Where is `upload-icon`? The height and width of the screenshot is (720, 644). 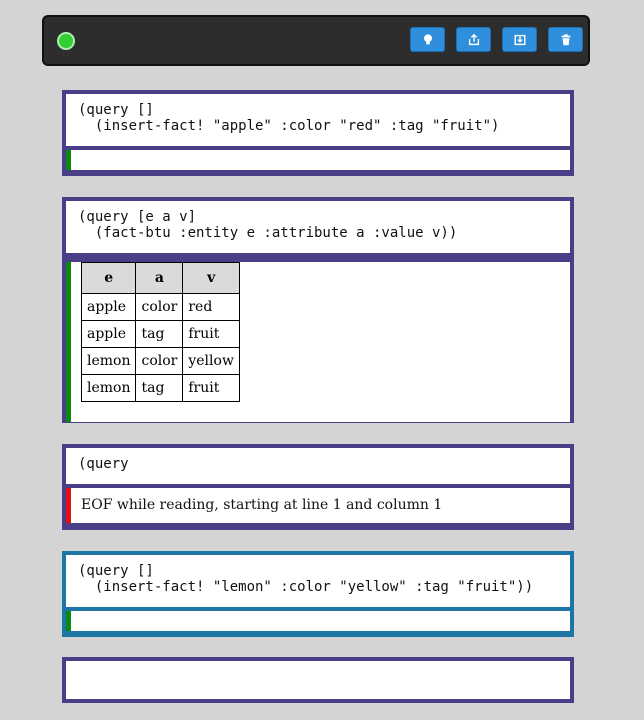 upload-icon is located at coordinates (473, 39).